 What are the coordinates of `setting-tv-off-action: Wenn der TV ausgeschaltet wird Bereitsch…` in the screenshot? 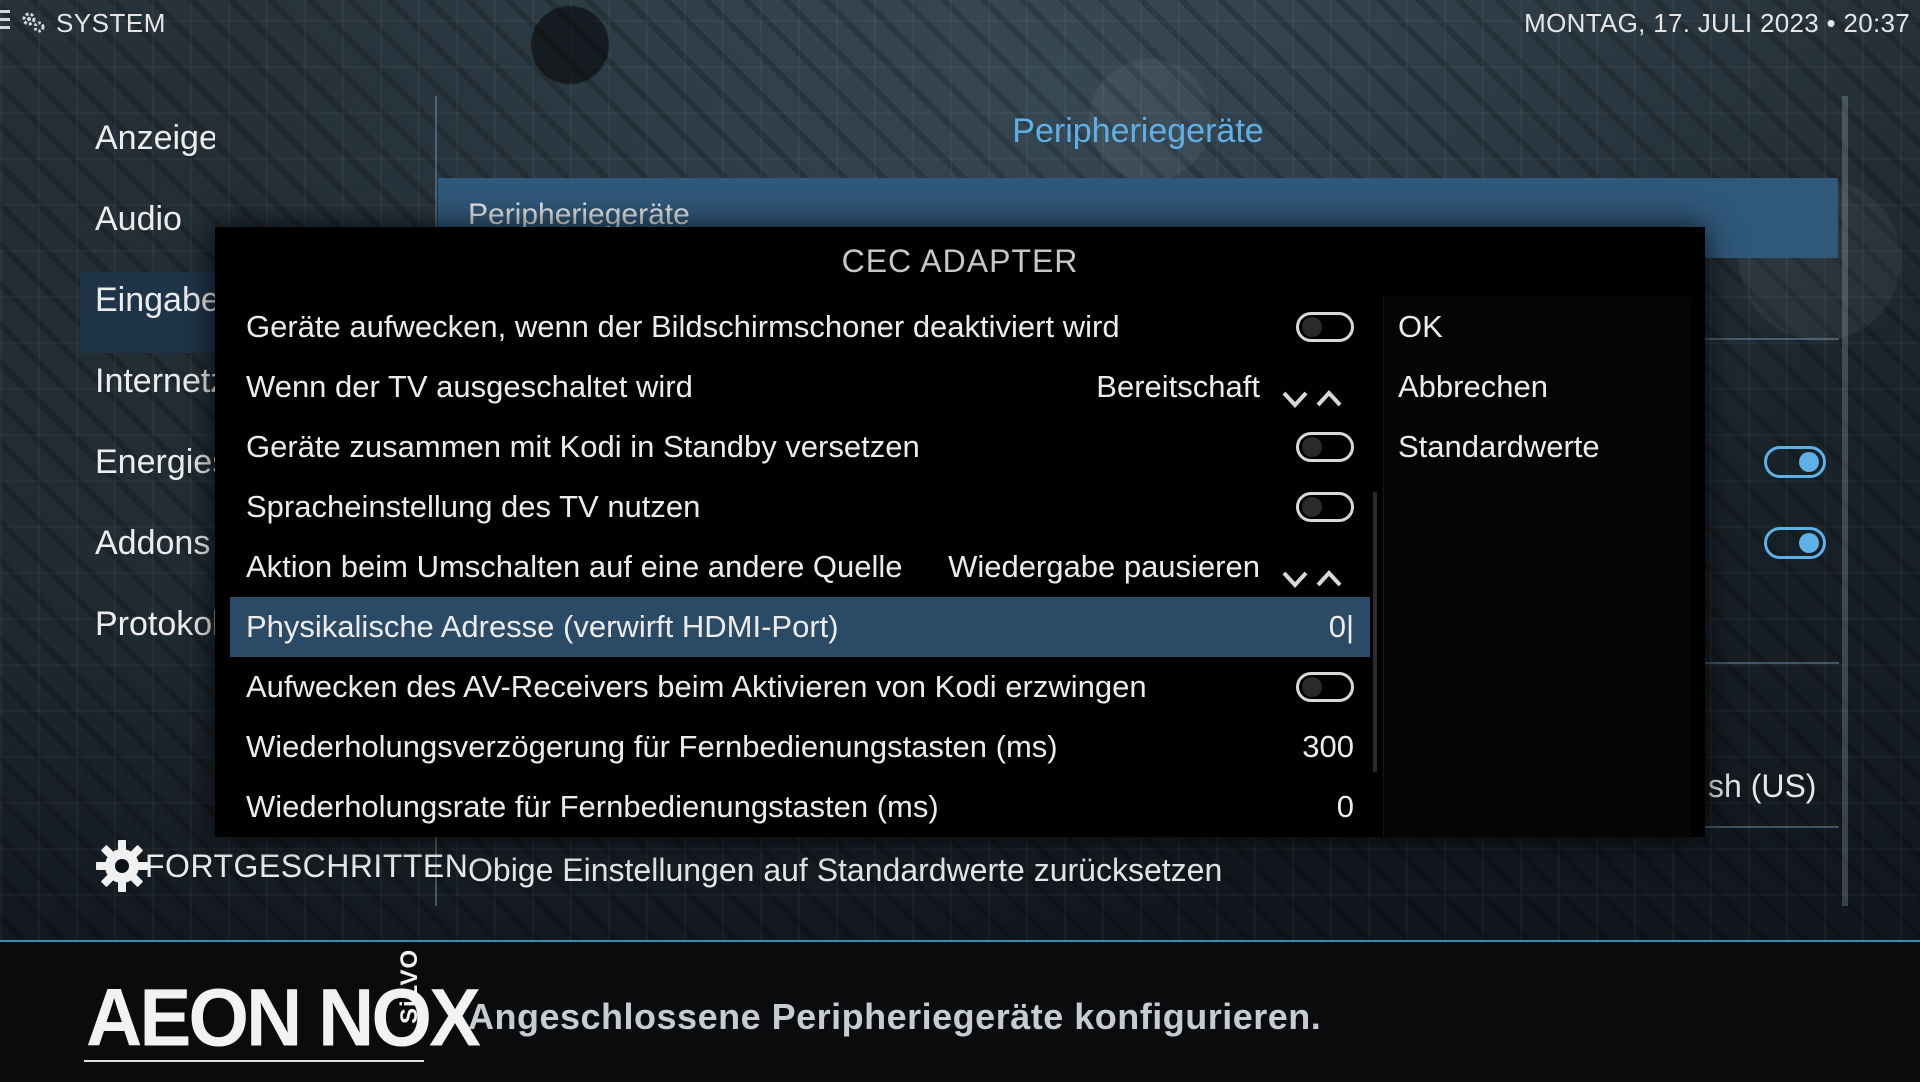 It's located at (800, 387).